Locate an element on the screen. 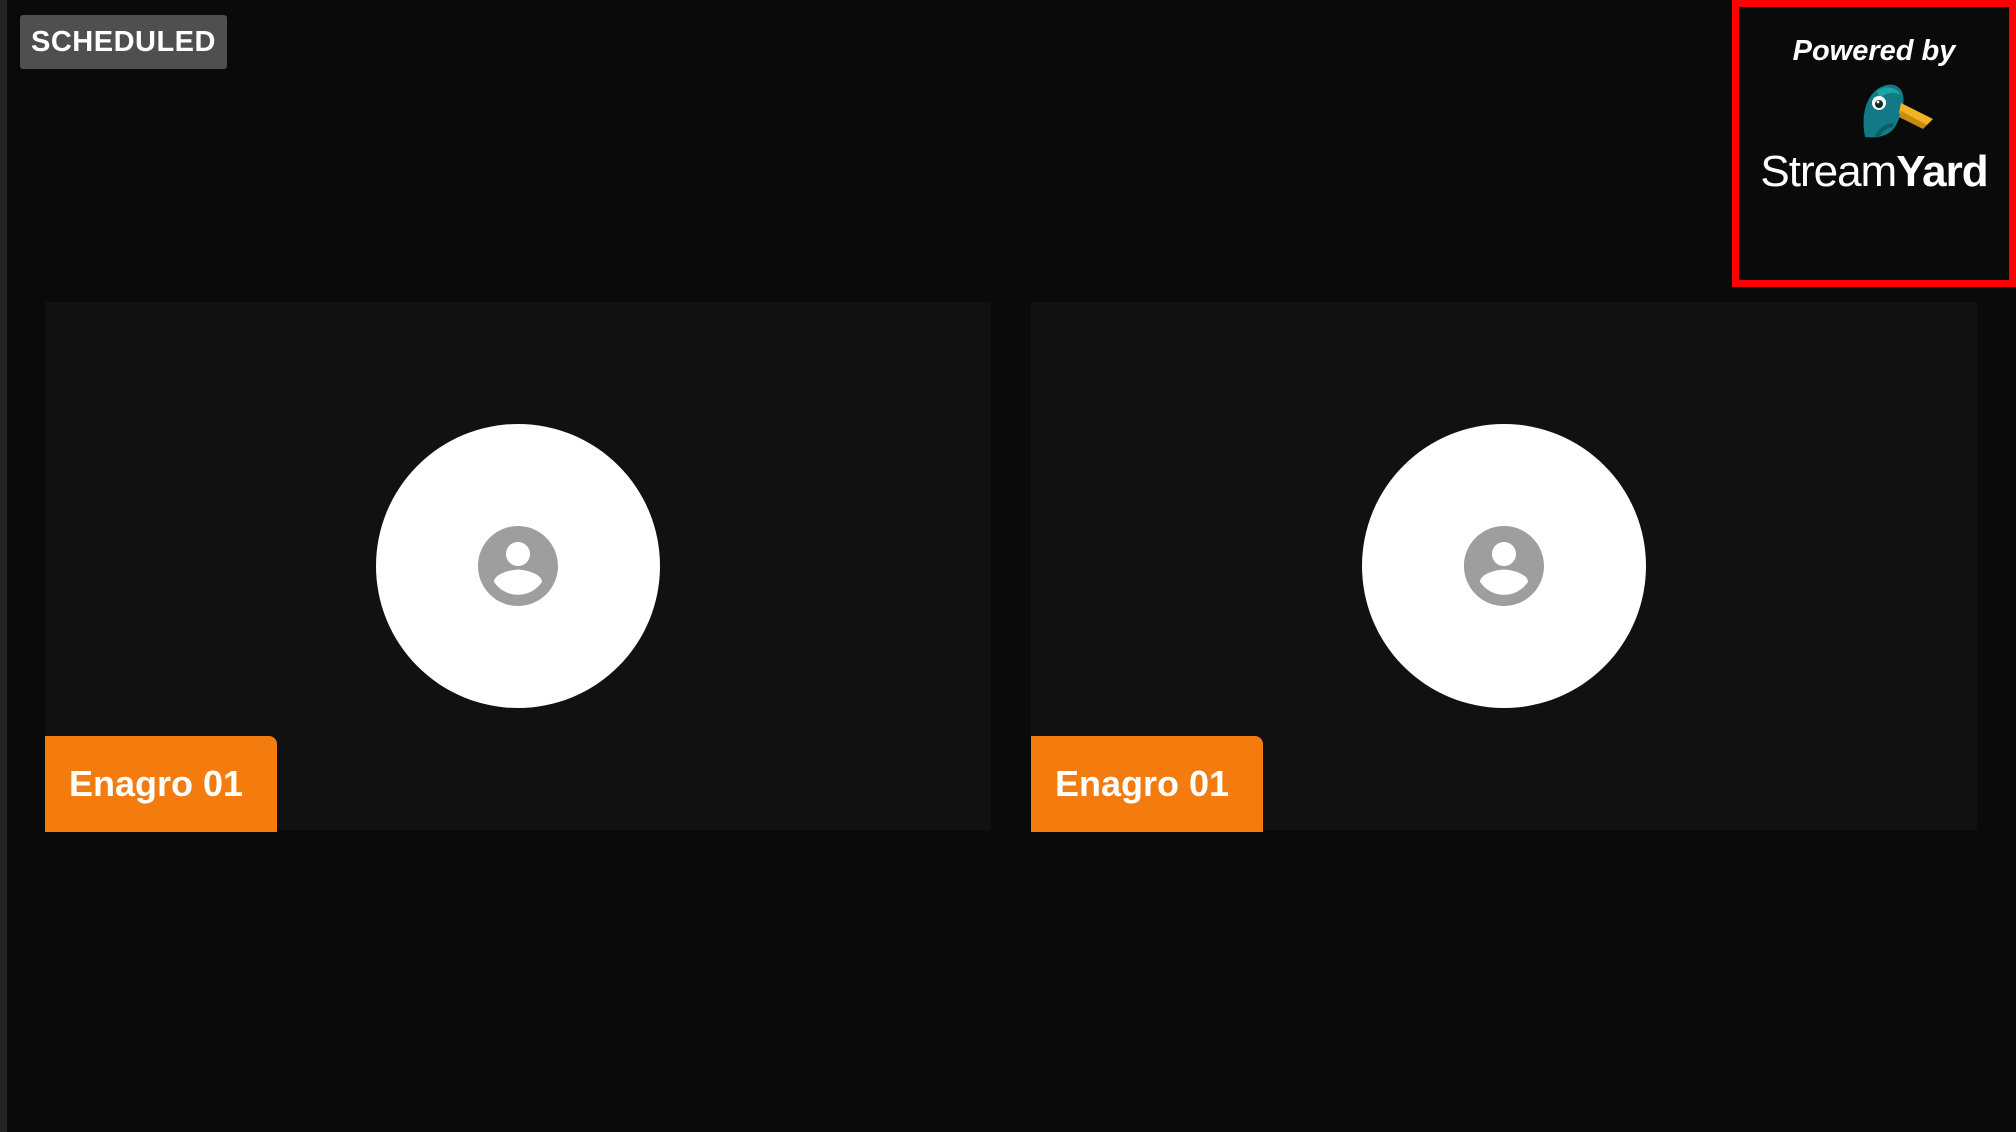 Image resolution: width=2016 pixels, height=1132 pixels. status-badge: SCHEDULED is located at coordinates (123, 42).